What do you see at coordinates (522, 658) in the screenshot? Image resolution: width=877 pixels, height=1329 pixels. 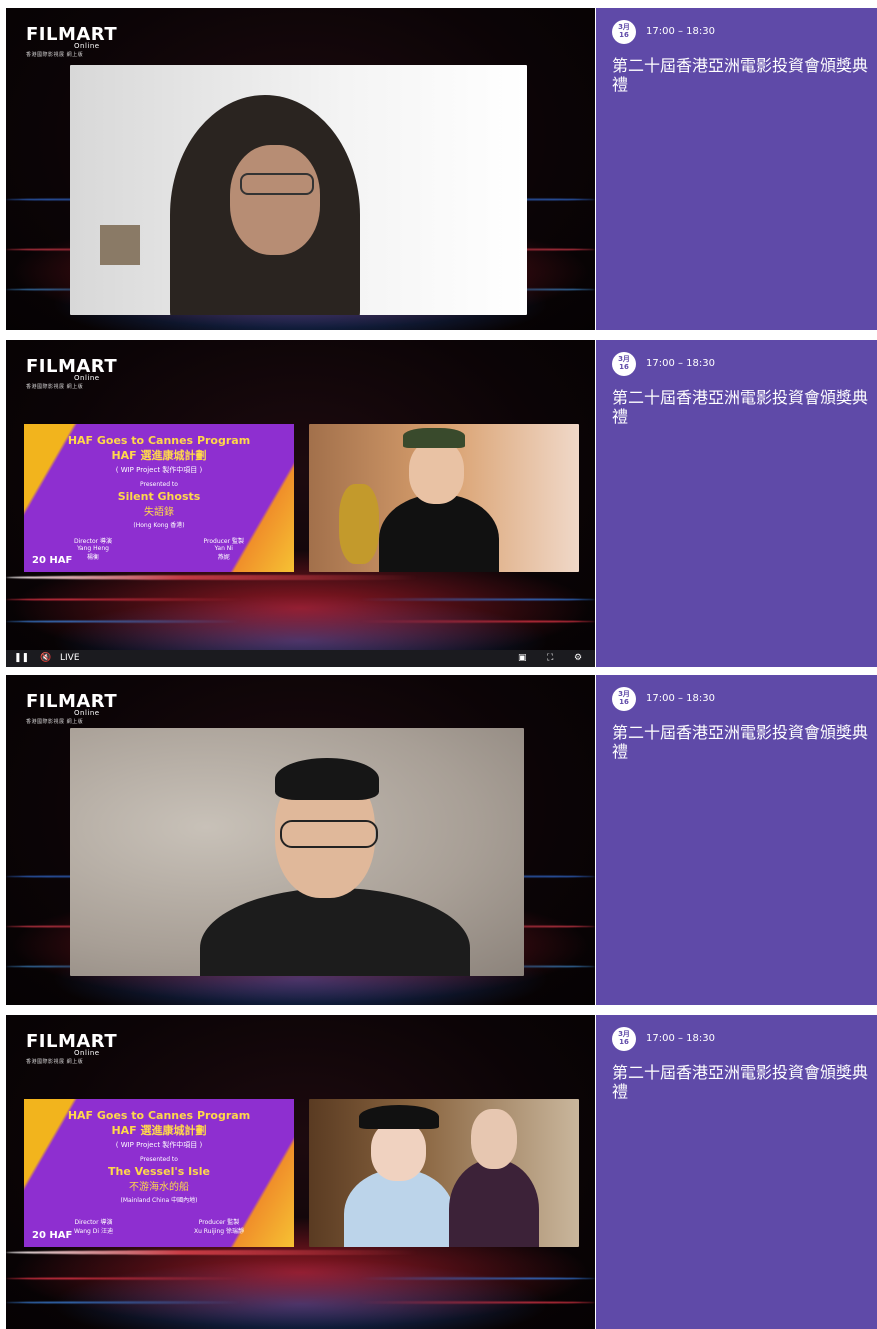 I see `pip-icon: ▣` at bounding box center [522, 658].